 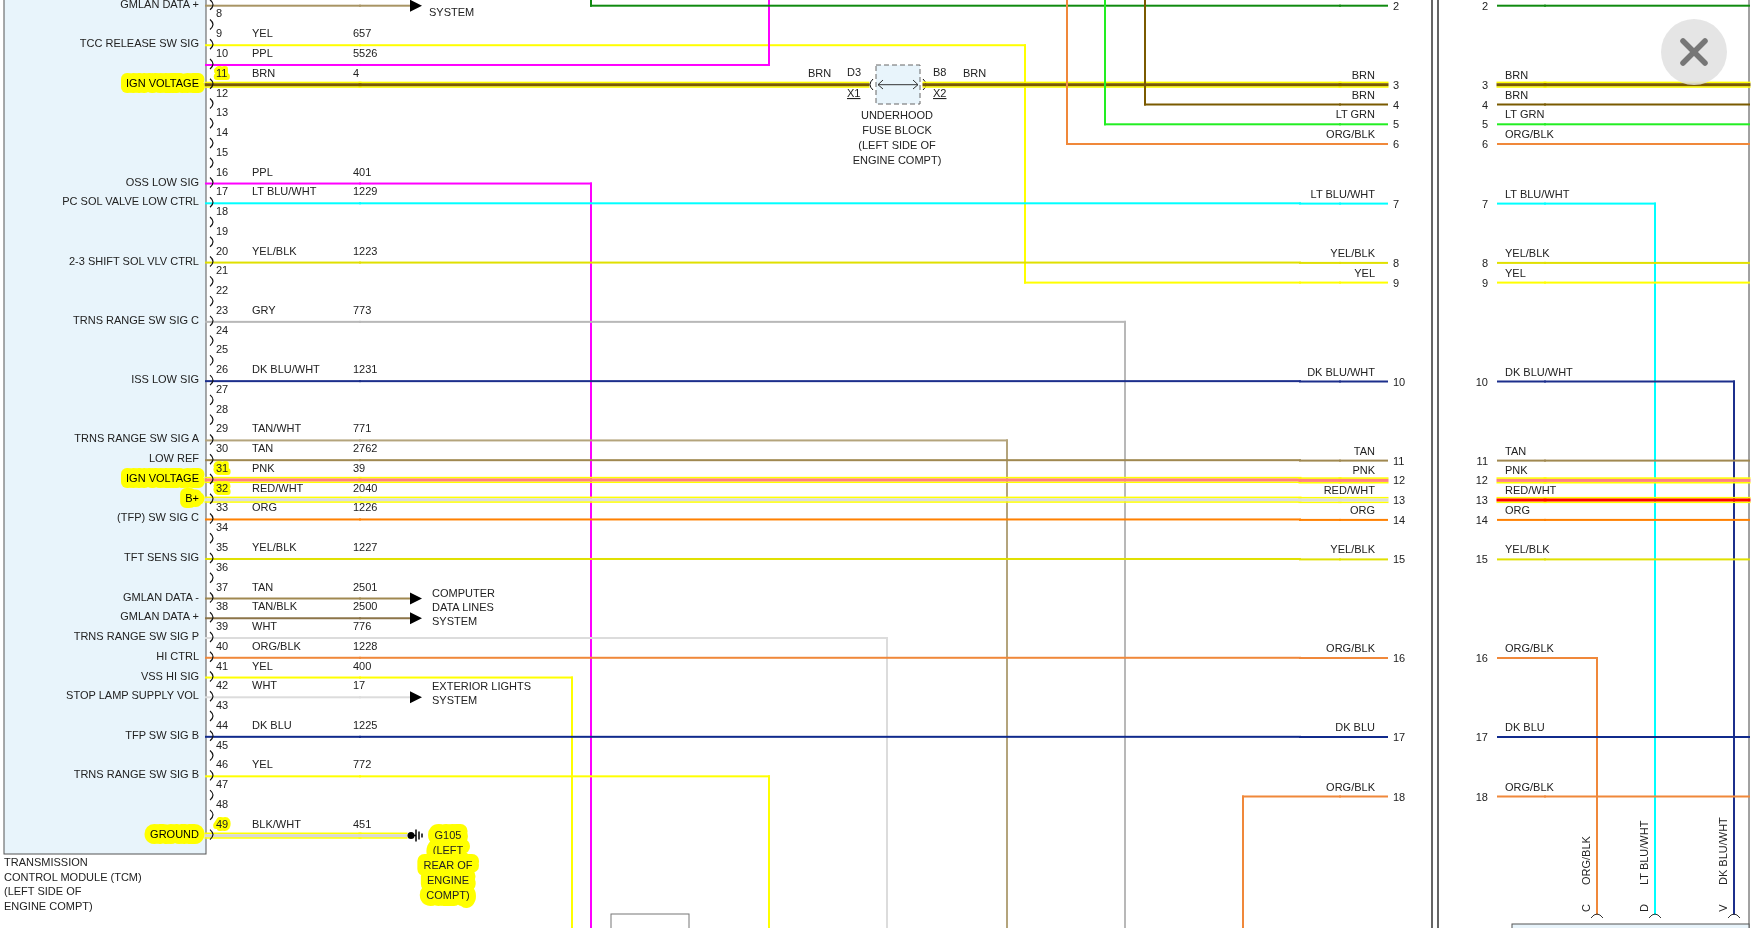 I want to click on wire-color-label: GRY, so click(x=264, y=309).